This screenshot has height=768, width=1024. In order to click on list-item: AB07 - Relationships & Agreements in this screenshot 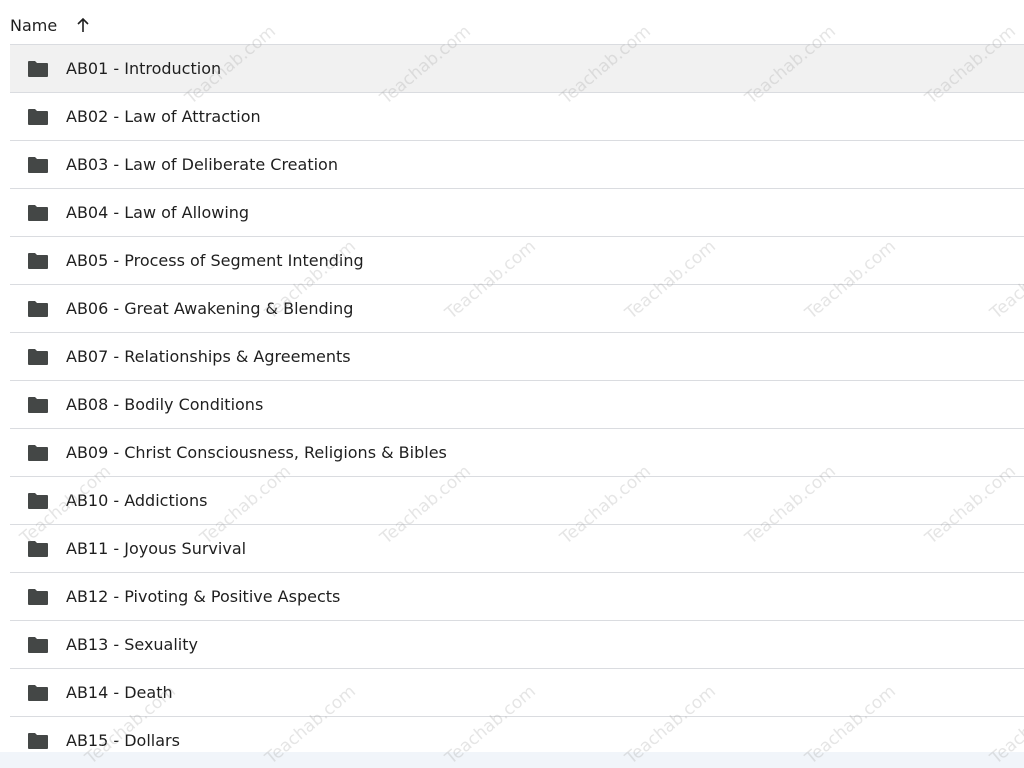, I will do `click(517, 356)`.